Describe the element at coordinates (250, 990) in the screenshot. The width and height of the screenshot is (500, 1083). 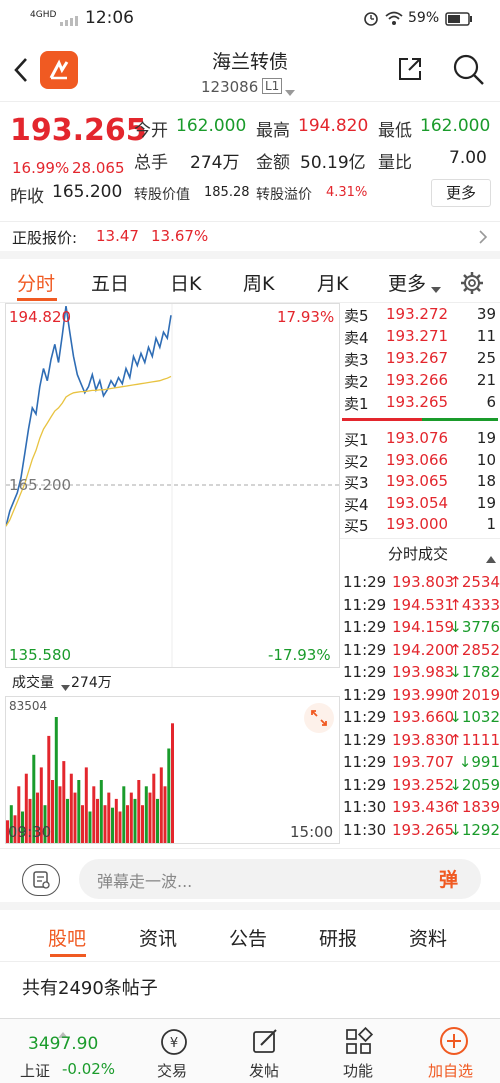
I see `posts-summary: 共有2490条帖子` at that location.